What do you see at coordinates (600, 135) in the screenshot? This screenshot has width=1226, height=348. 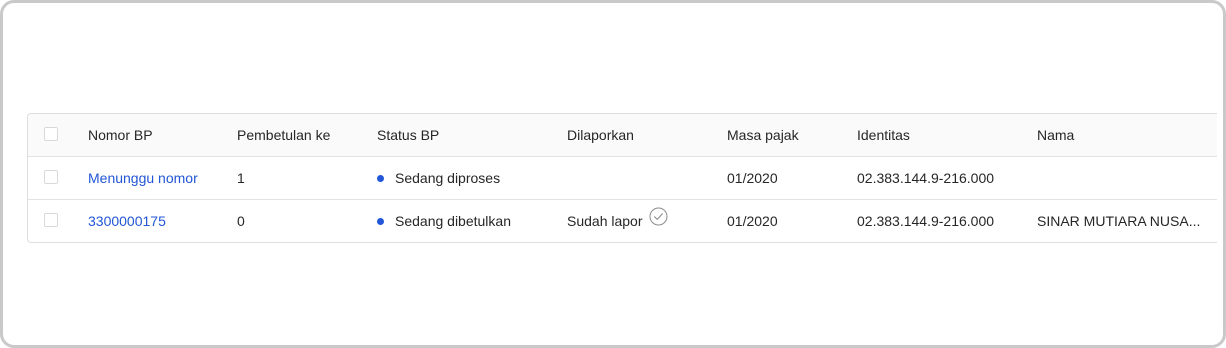 I see `column-header-dilaporkan: Dilaporkan` at bounding box center [600, 135].